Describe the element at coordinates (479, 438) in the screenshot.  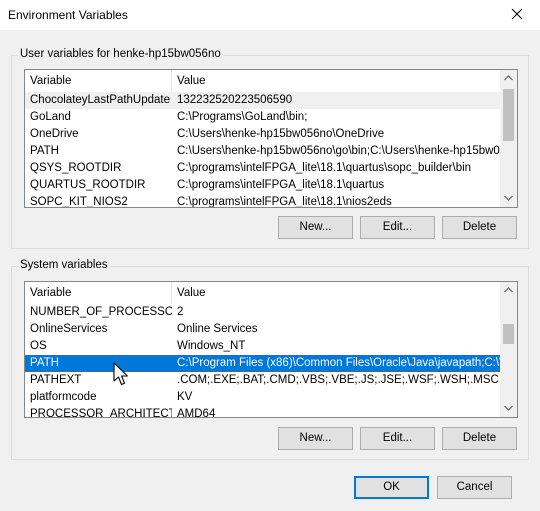
I see `system-delete-button: Delete` at that location.